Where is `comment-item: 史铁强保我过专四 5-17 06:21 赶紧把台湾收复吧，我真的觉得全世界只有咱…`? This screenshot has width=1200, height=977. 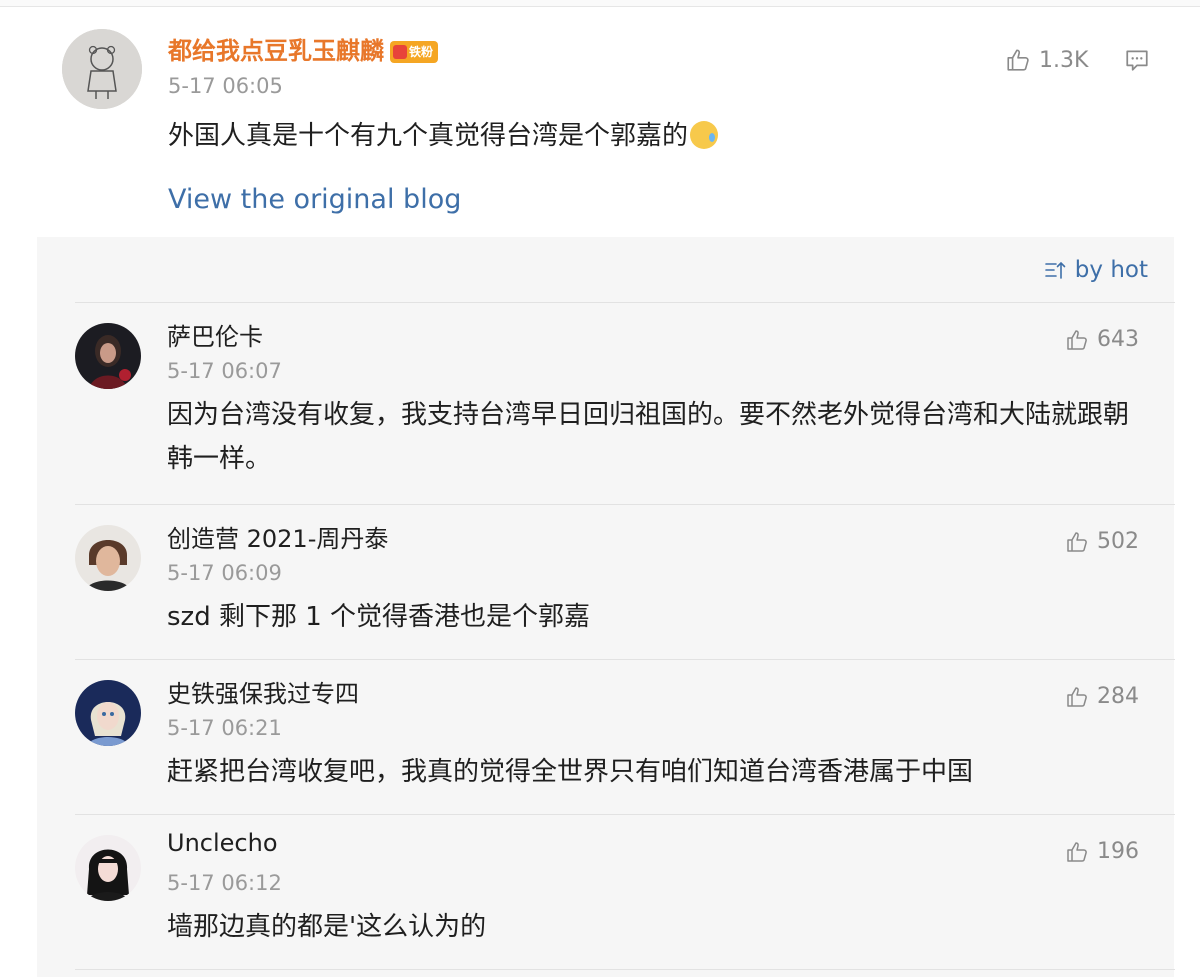 comment-item: 史铁强保我过专四 5-17 06:21 赶紧把台湾收复吧，我真的觉得全世界只有咱… is located at coordinates (605, 737).